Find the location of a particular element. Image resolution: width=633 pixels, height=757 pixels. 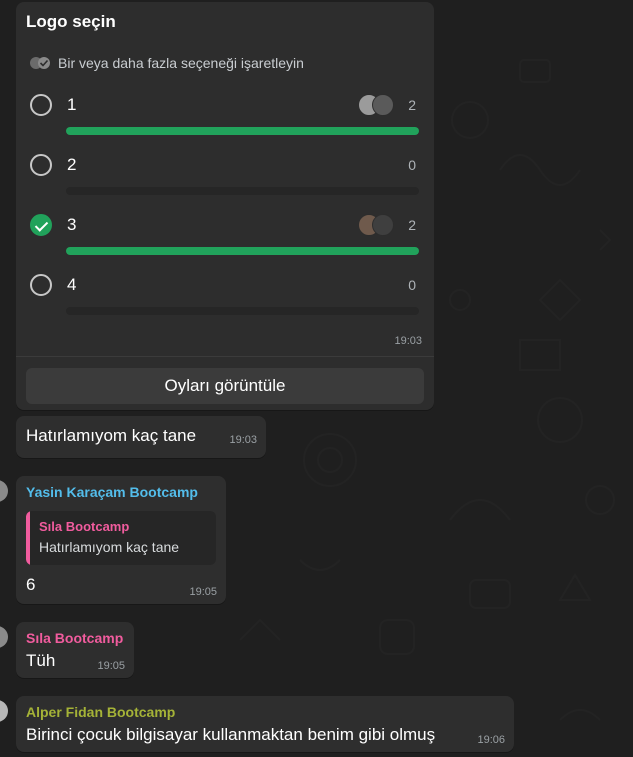

message-bubble: Hatırlamıyom kaç tane 19:03 is located at coordinates (141, 437).